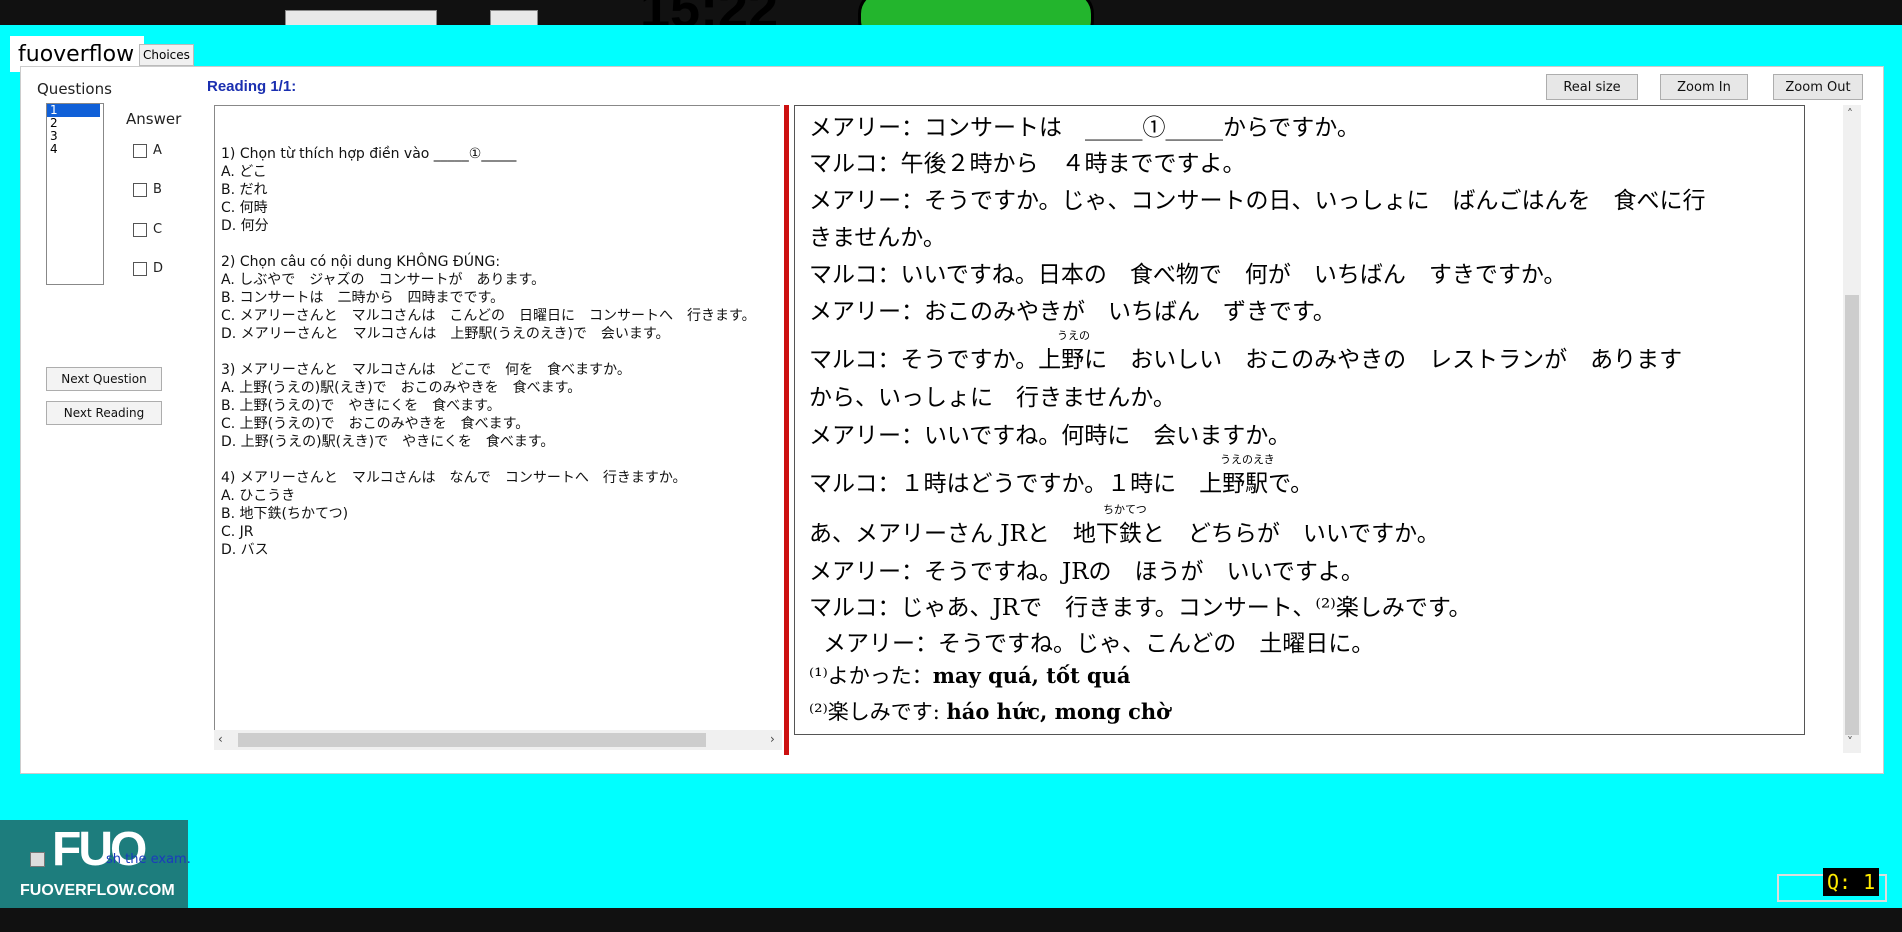  What do you see at coordinates (1818, 87) in the screenshot?
I see `zoom-out-button: Zoom Out` at bounding box center [1818, 87].